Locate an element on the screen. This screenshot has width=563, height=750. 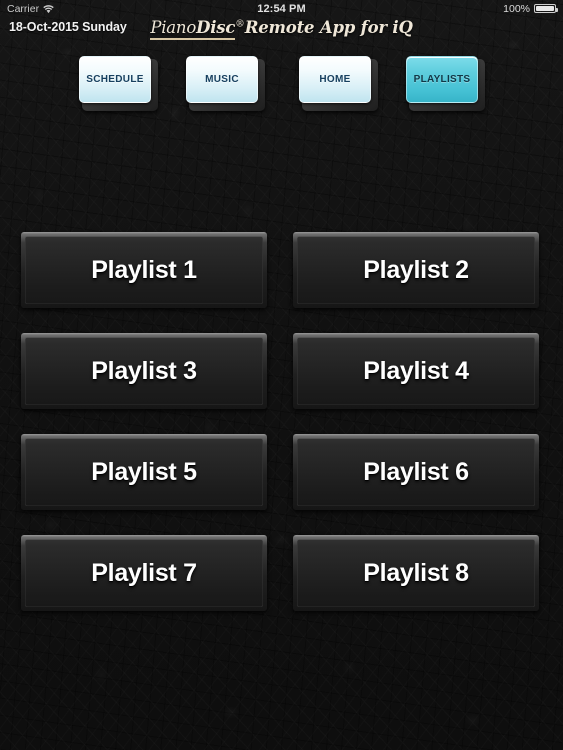
nav-schedule: SCHEDULE is located at coordinates (118, 83).